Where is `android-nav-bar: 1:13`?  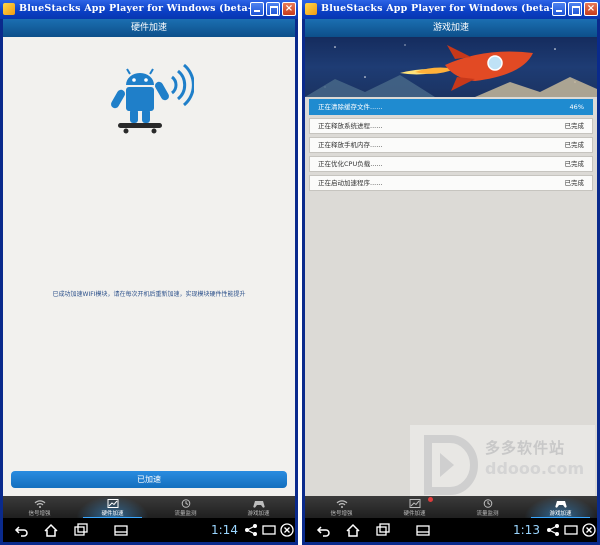 android-nav-bar: 1:13 is located at coordinates (451, 530).